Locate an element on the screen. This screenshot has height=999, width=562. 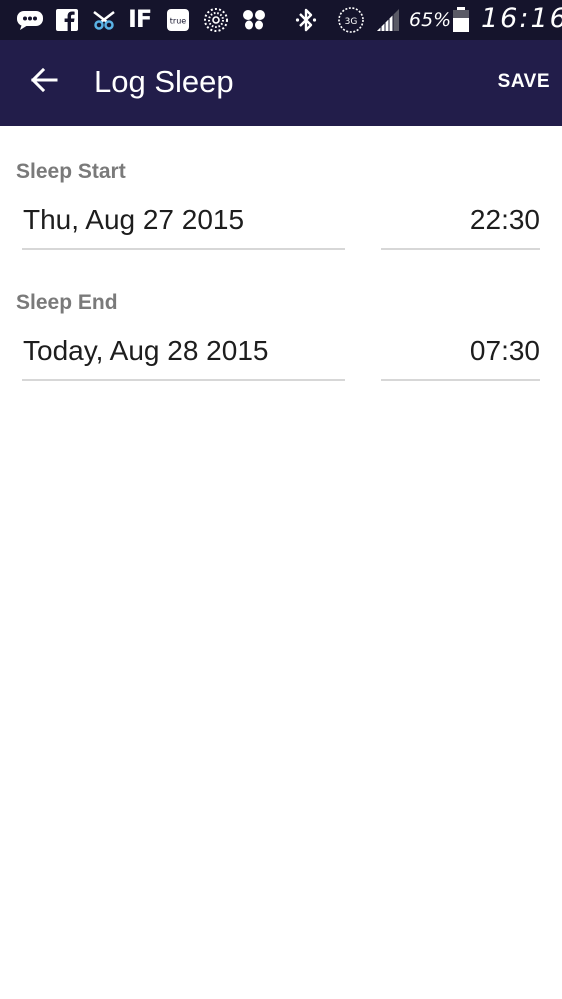
app-bar: Log Sleep SAVE is located at coordinates (281, 83).